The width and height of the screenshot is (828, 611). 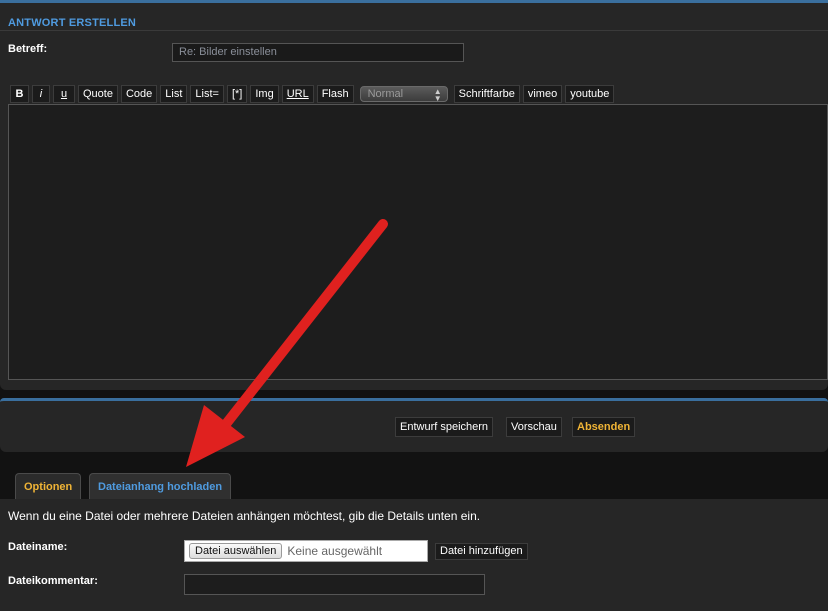 What do you see at coordinates (139, 93) in the screenshot?
I see `code-button: Code` at bounding box center [139, 93].